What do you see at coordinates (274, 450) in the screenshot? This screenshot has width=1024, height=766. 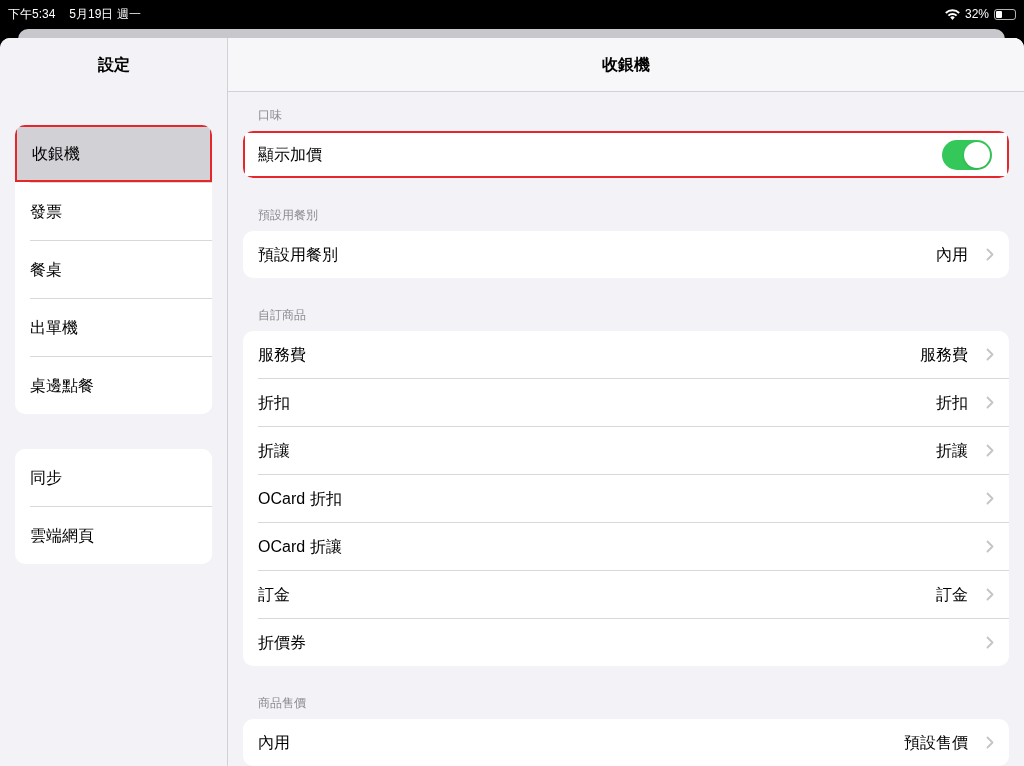 I see `row-label: 折讓` at bounding box center [274, 450].